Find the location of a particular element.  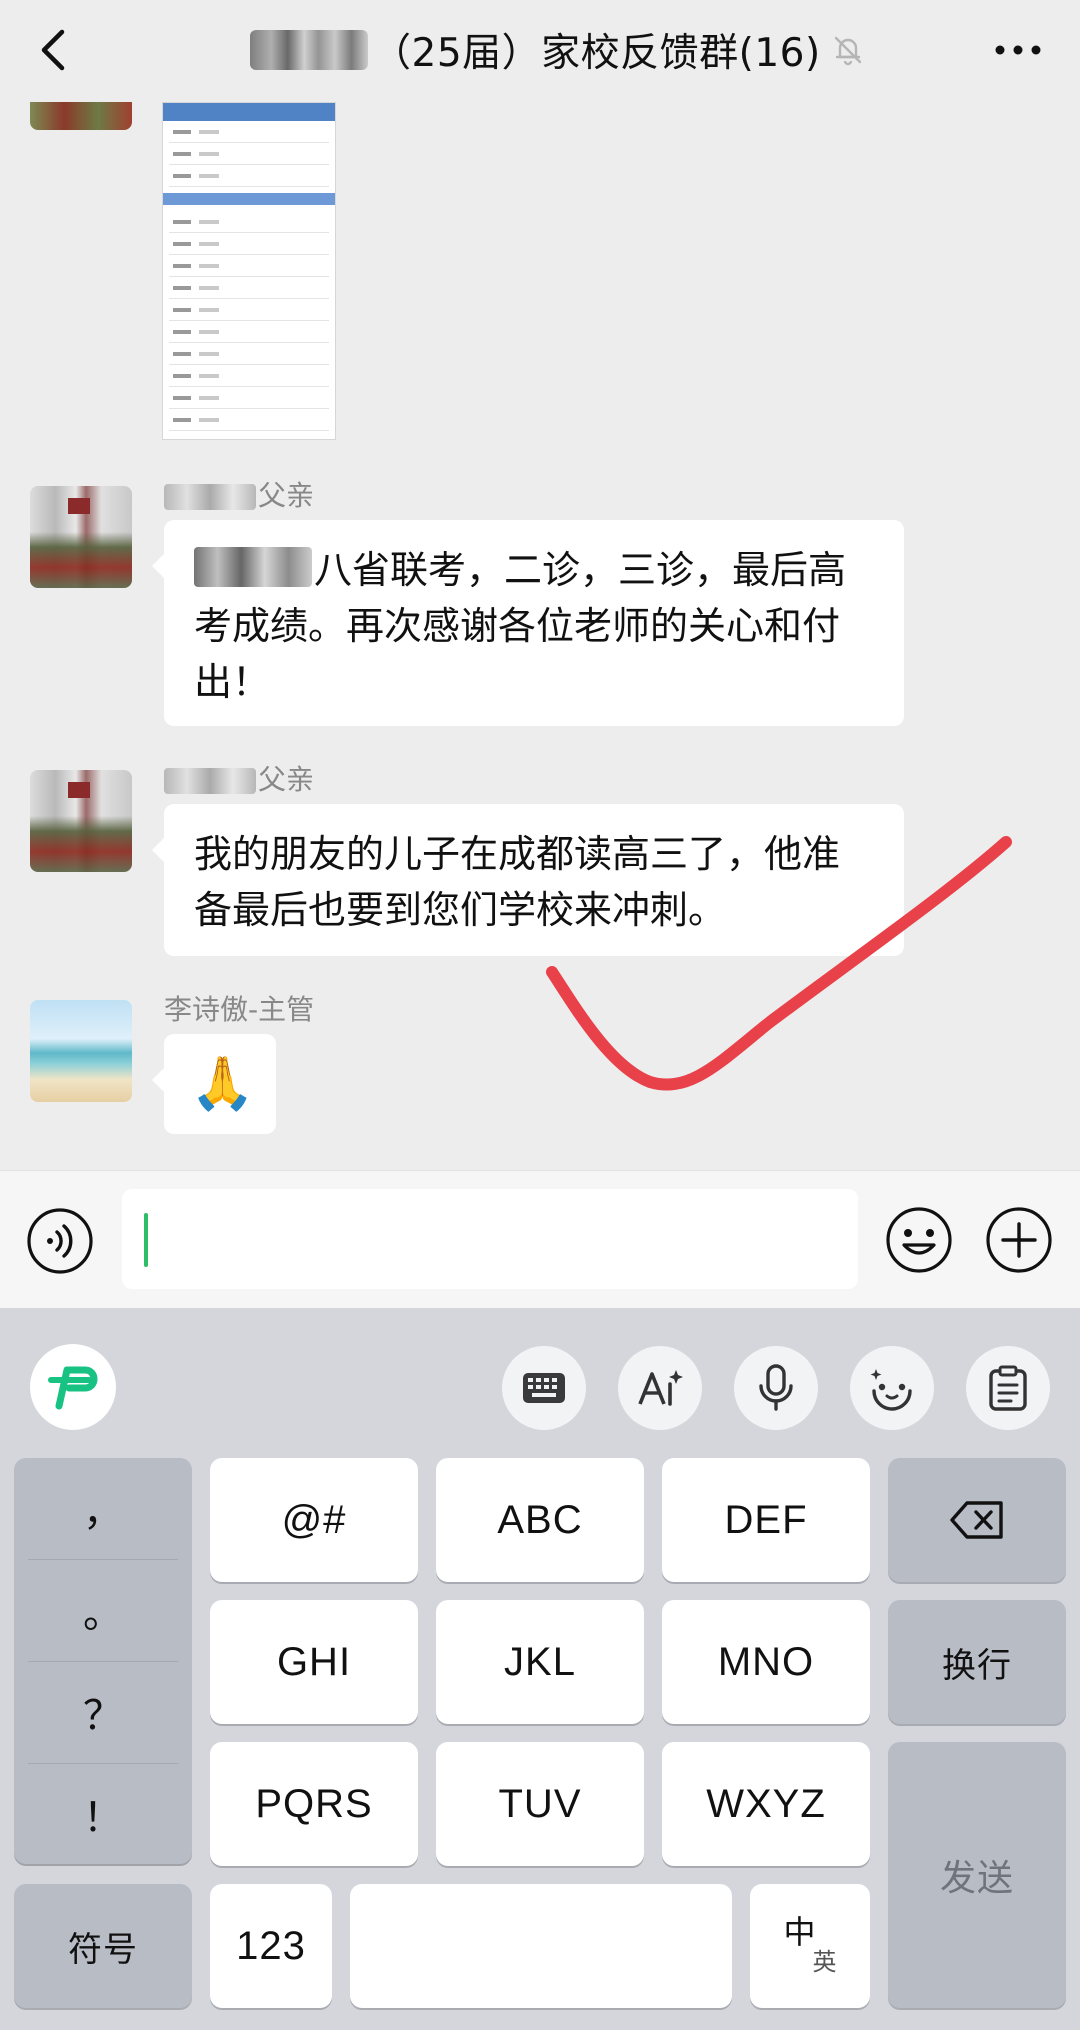

punct-period-key: 。 is located at coordinates (103, 1610).